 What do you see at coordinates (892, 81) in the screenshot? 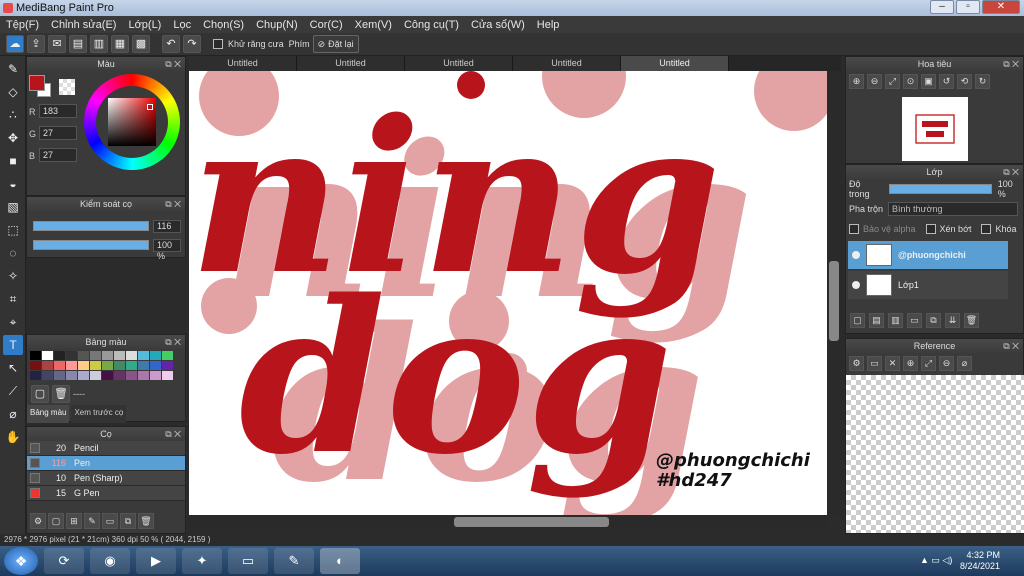
I see `fit-icon: ⤢` at bounding box center [892, 81].